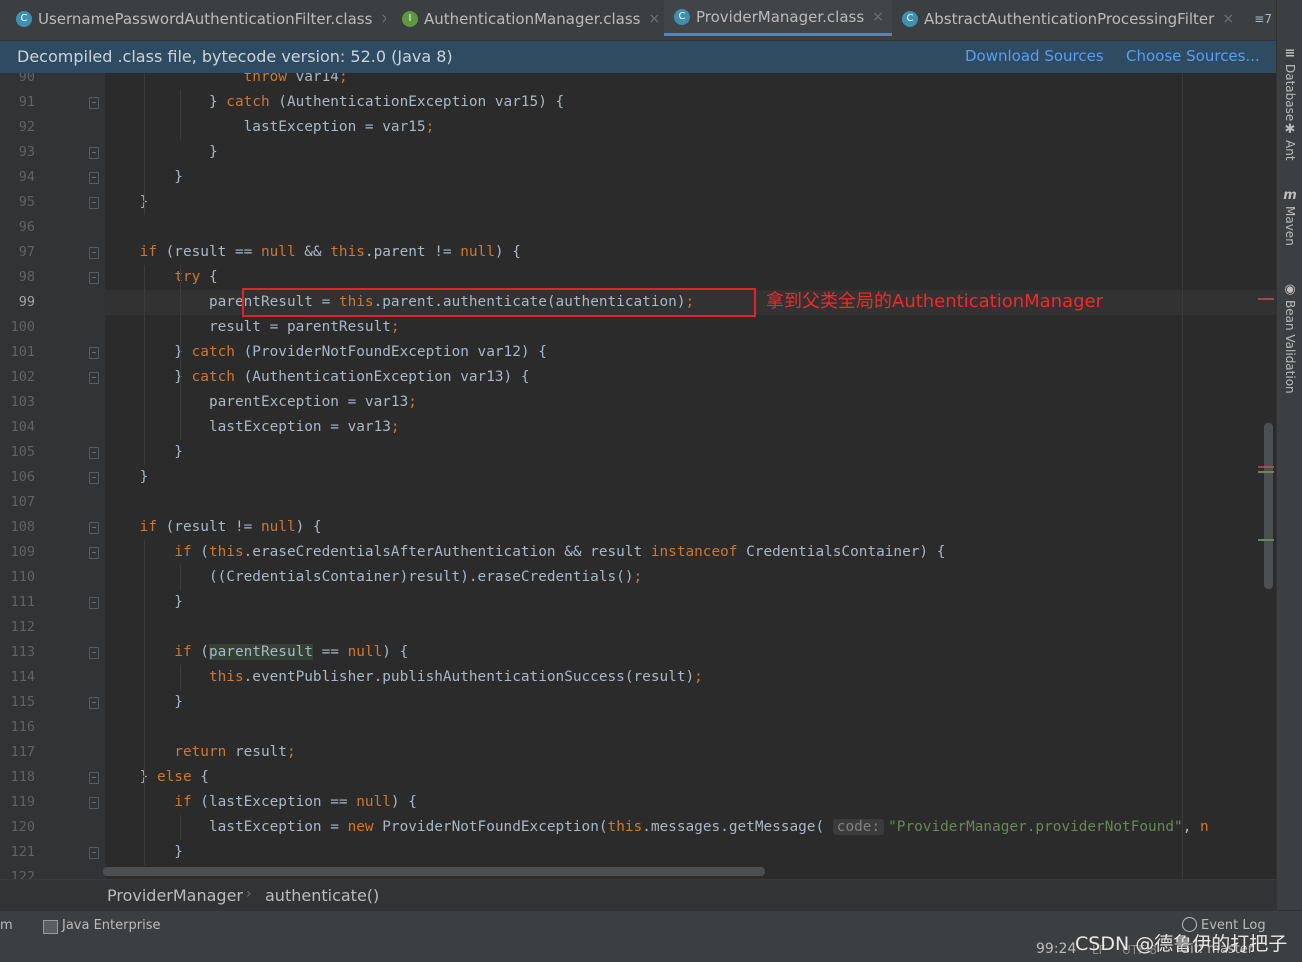 The width and height of the screenshot is (1302, 962). What do you see at coordinates (17, 277) in the screenshot?
I see `line-number: 98` at bounding box center [17, 277].